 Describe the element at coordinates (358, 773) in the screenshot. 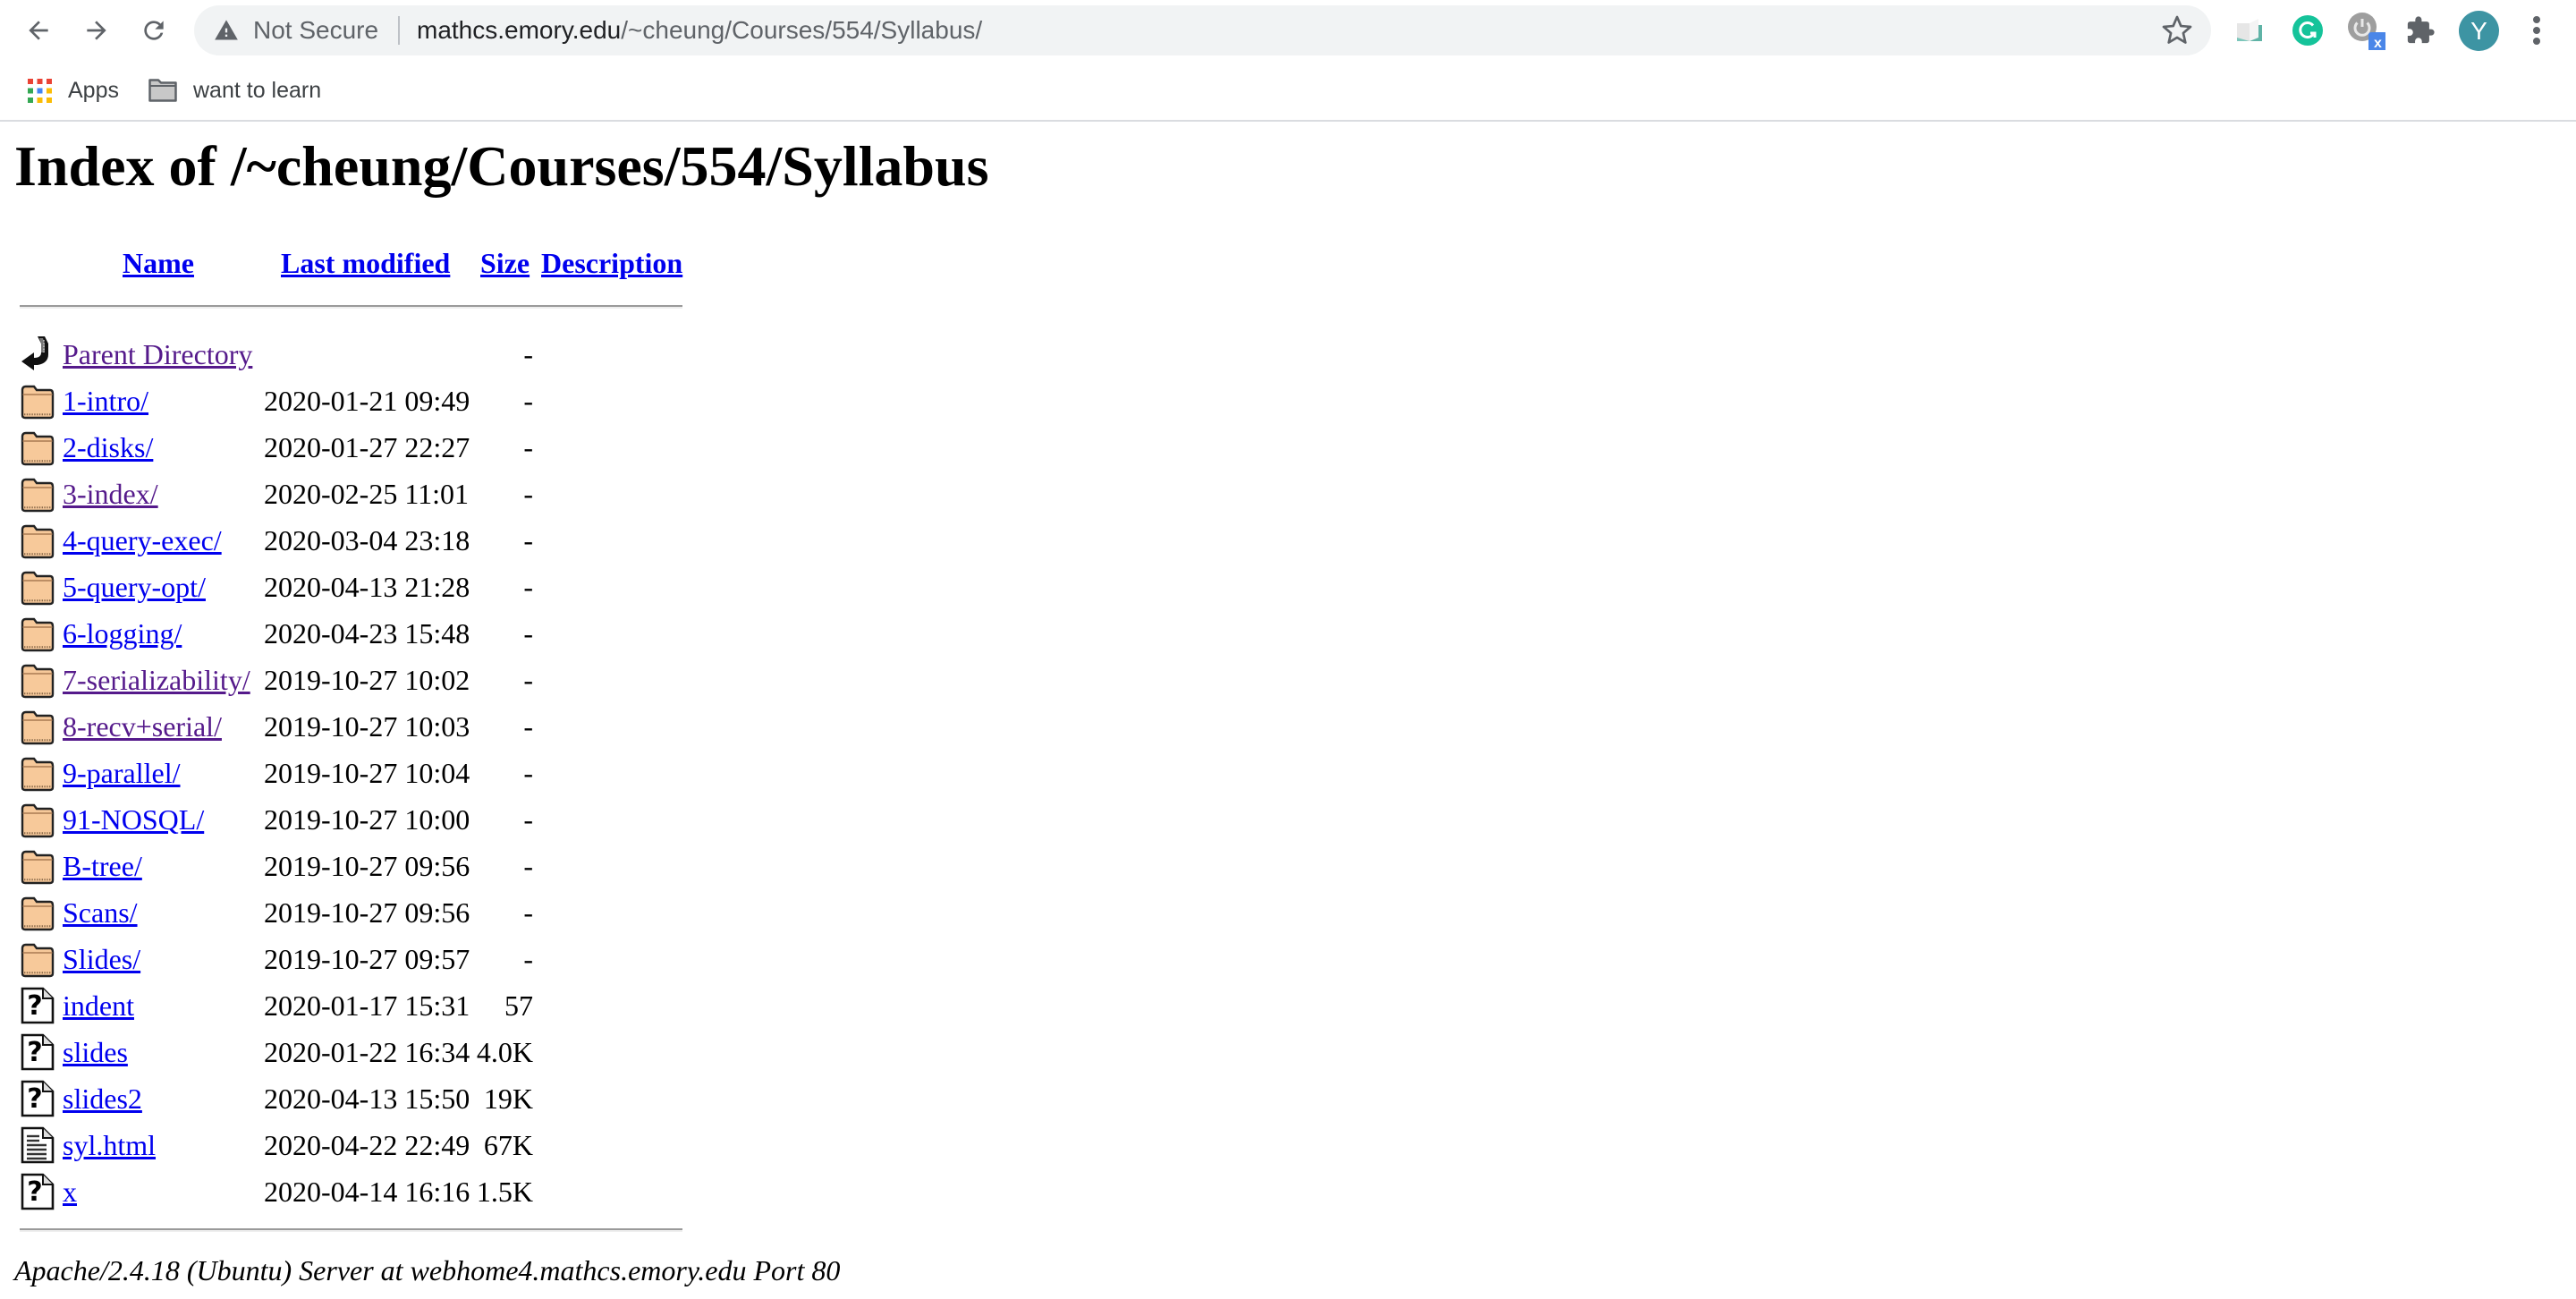

I see `table-row: 9-parallel/2019-10-27 10:04 -` at that location.